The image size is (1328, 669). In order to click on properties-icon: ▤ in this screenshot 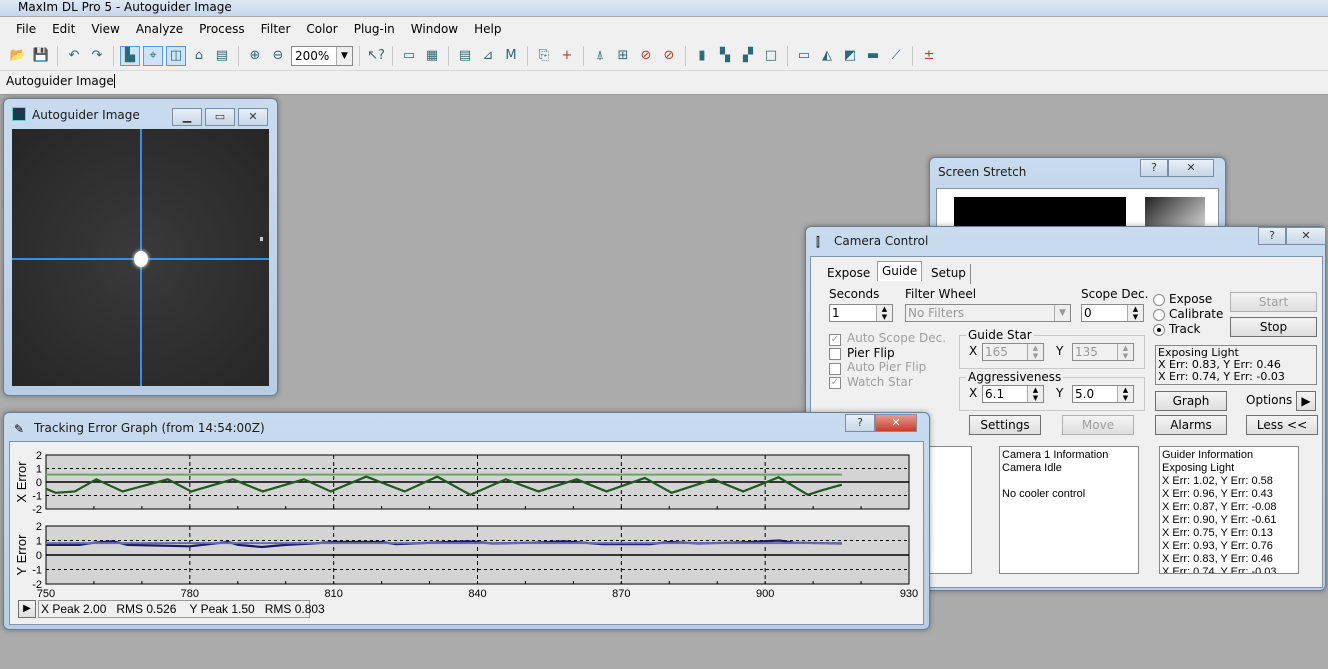, I will do `click(222, 56)`.